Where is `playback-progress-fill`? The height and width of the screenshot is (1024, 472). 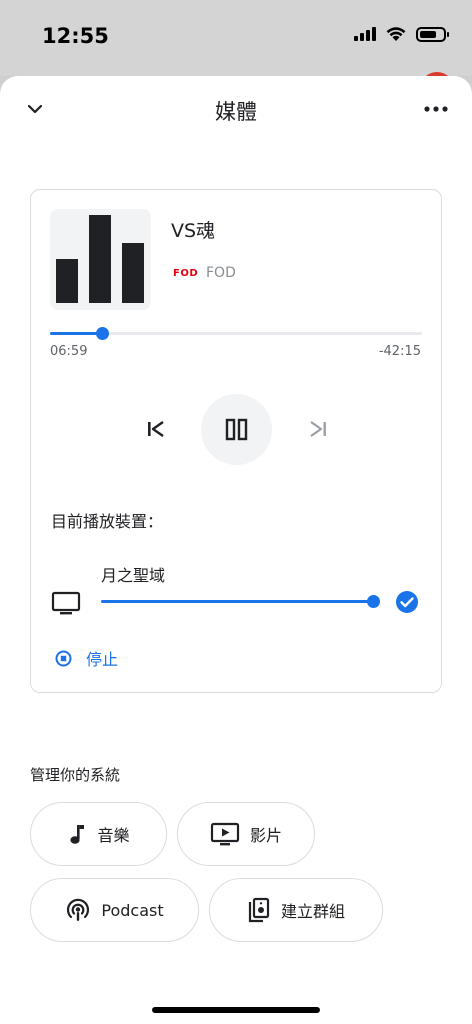 playback-progress-fill is located at coordinates (76, 333).